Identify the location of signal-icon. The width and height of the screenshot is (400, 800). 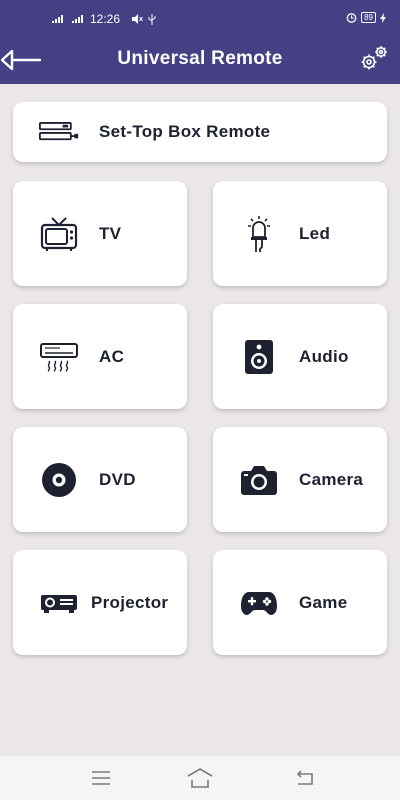
(57, 19).